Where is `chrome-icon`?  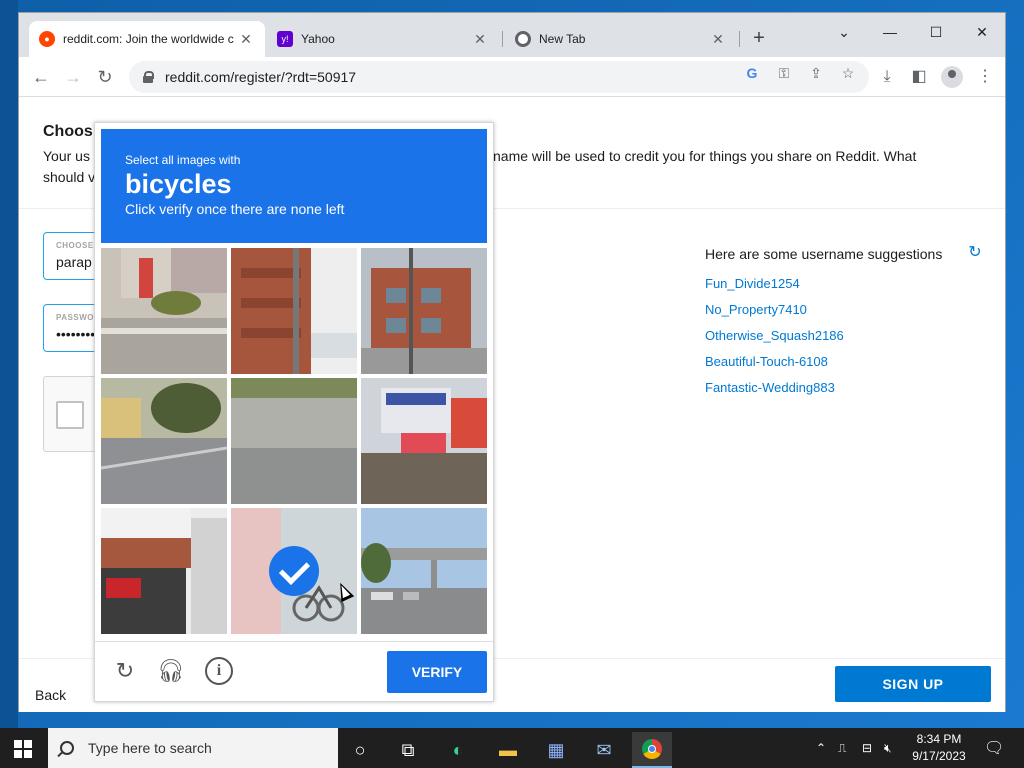 chrome-icon is located at coordinates (523, 39).